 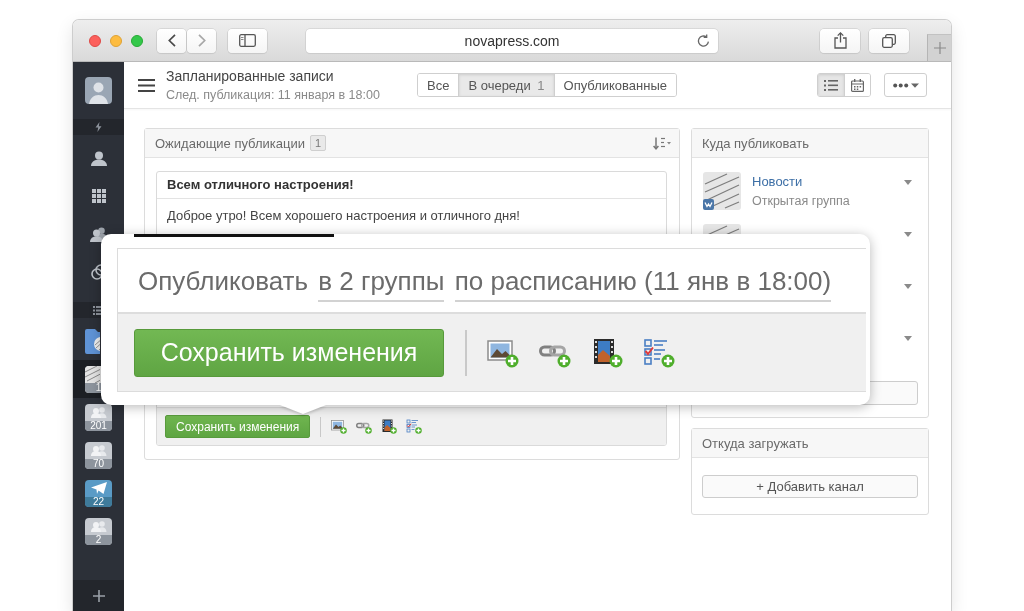 What do you see at coordinates (98, 501) in the screenshot?
I see `channel-count: 22` at bounding box center [98, 501].